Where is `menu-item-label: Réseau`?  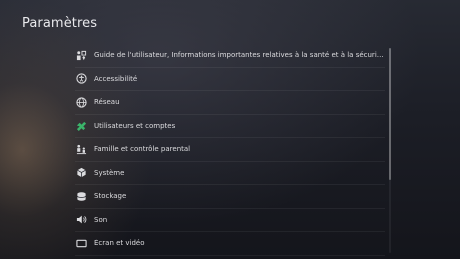 menu-item-label: Réseau is located at coordinates (107, 102).